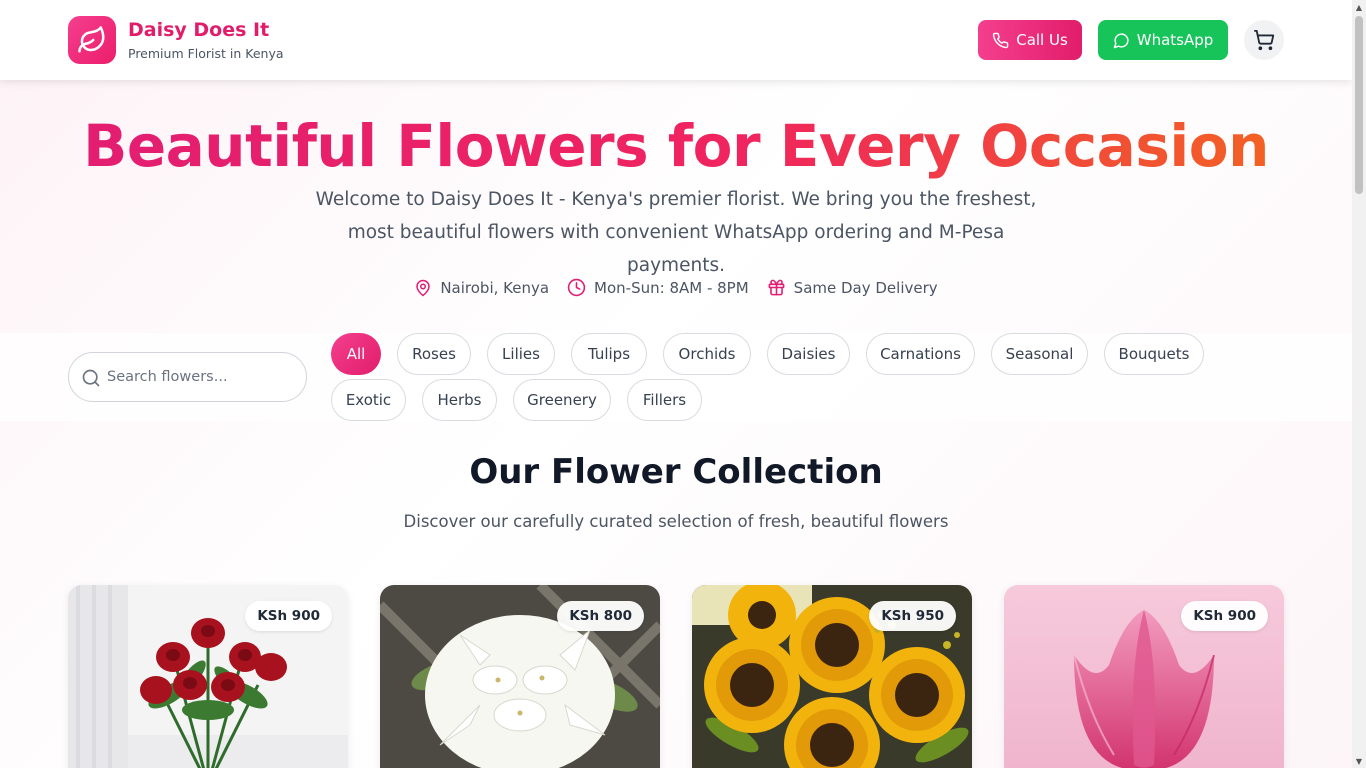 The image size is (1366, 768). I want to click on phone-icon, so click(1001, 40).